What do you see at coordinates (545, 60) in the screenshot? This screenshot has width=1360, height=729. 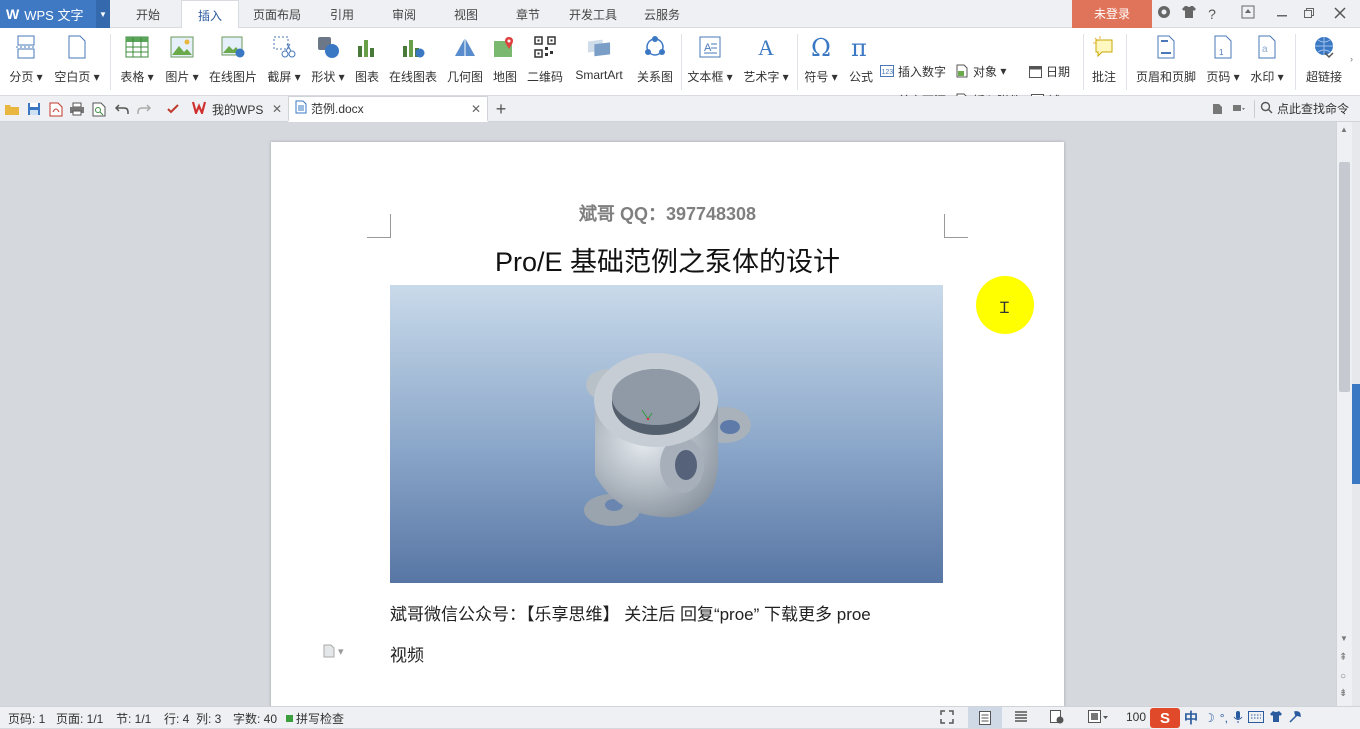 I see `qrcode-button: 二维码` at bounding box center [545, 60].